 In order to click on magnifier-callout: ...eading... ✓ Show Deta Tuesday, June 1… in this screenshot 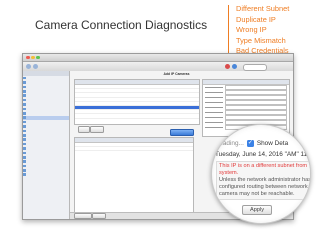, I will do `click(261, 174)`.